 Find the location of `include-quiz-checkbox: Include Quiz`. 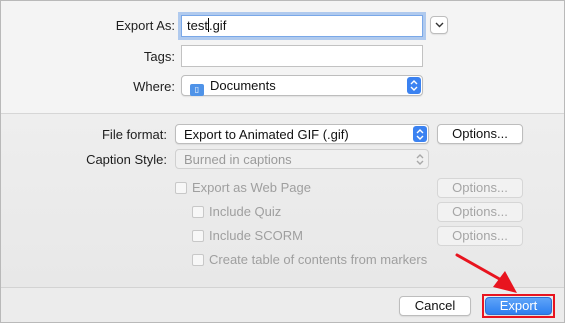

include-quiz-checkbox: Include Quiz is located at coordinates (236, 211).